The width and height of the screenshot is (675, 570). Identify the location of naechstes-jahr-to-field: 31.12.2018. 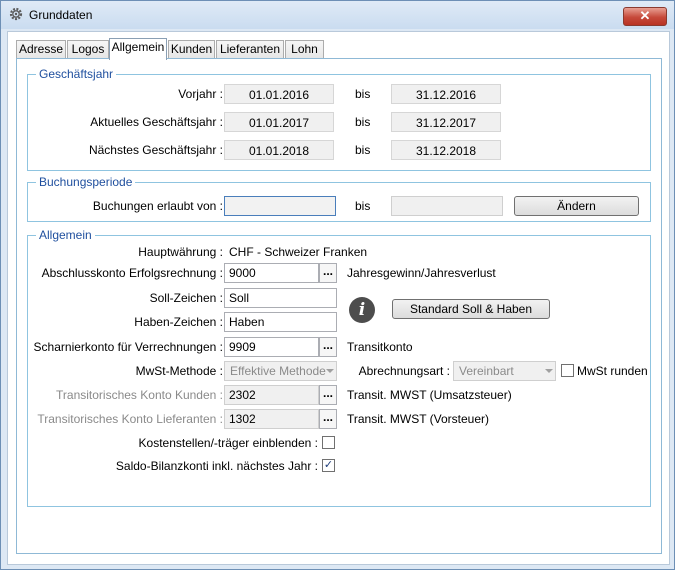
(446, 150).